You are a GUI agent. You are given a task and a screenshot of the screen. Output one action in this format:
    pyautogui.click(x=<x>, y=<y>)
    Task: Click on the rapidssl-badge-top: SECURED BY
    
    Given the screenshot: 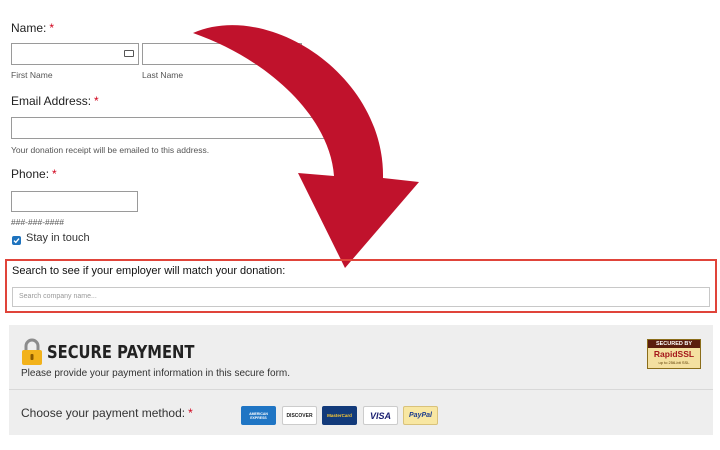 What is the action you would take?
    pyautogui.click(x=674, y=344)
    